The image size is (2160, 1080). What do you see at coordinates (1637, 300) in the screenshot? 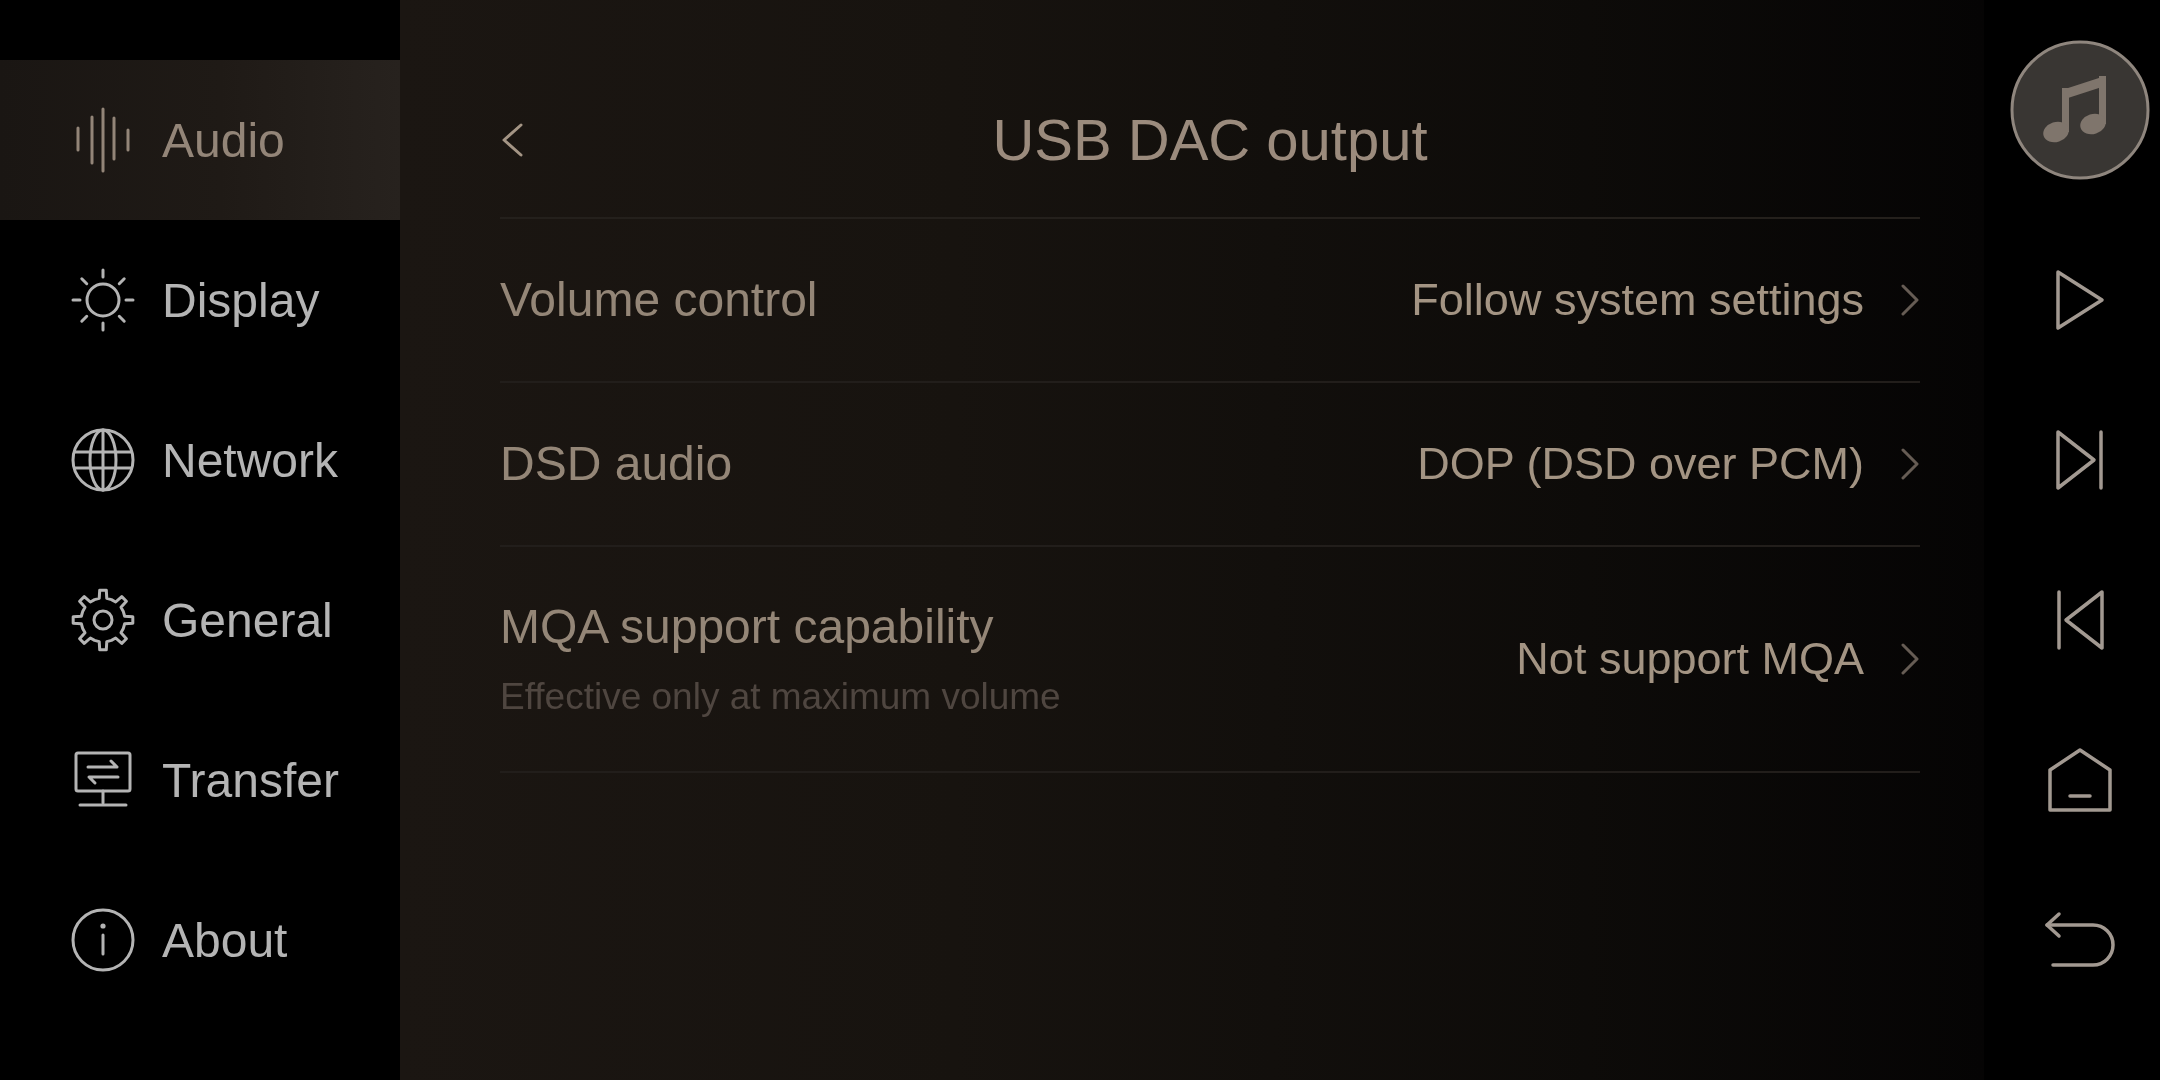
I see `setting-value: Follow system settings` at bounding box center [1637, 300].